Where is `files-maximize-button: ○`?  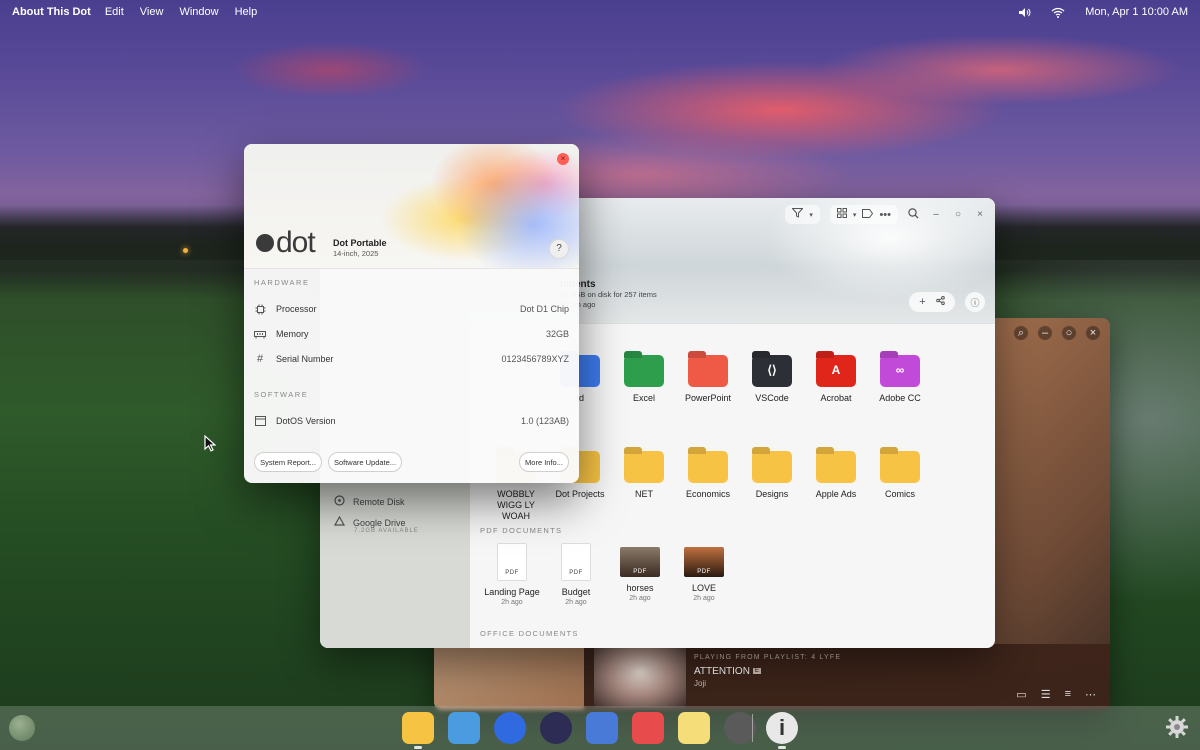
files-maximize-button: ○ is located at coordinates (958, 215).